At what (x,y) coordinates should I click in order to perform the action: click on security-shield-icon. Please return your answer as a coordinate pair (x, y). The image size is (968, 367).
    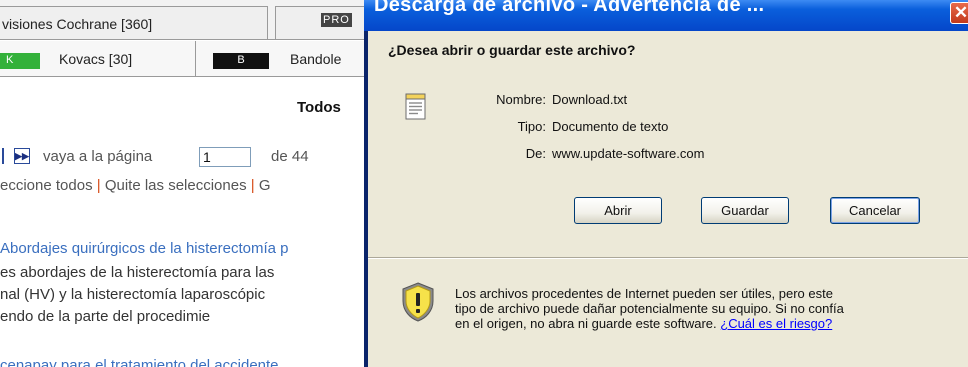
    Looking at the image, I should click on (418, 302).